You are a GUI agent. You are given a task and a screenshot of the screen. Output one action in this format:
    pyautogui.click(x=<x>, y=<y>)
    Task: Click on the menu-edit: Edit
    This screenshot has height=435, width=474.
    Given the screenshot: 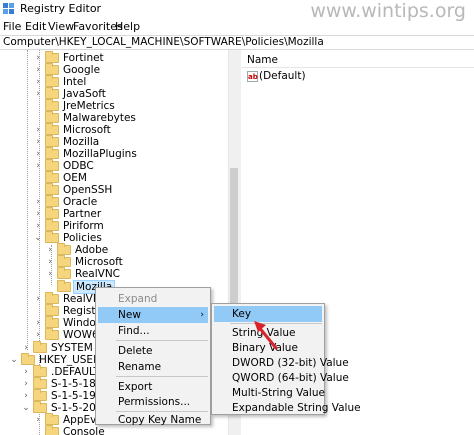 What is the action you would take?
    pyautogui.click(x=35, y=26)
    